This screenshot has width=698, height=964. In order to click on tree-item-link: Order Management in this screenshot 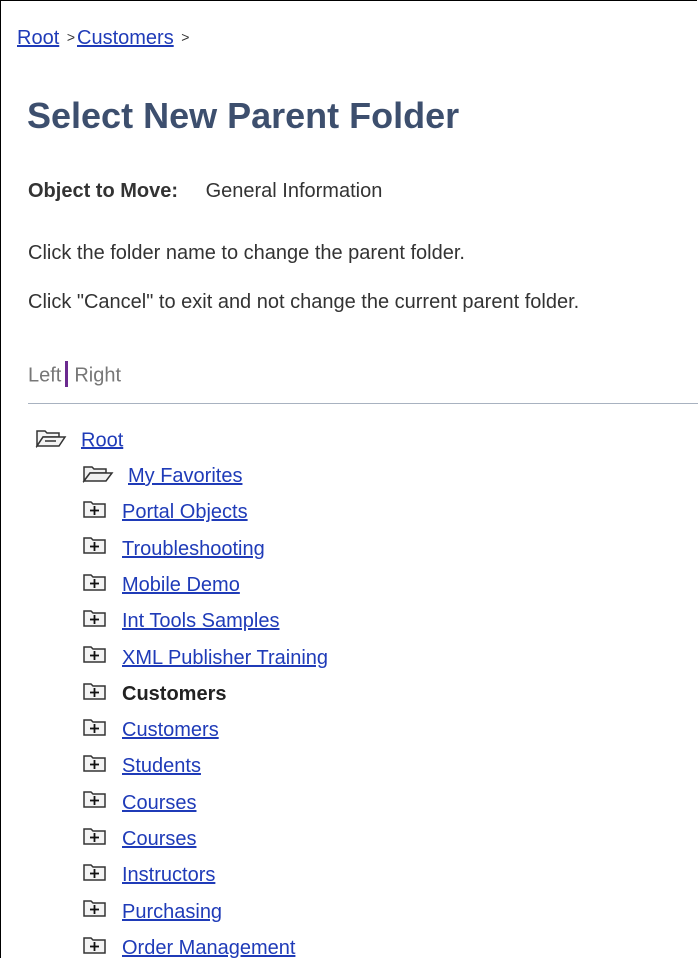, I will do `click(208, 948)`.